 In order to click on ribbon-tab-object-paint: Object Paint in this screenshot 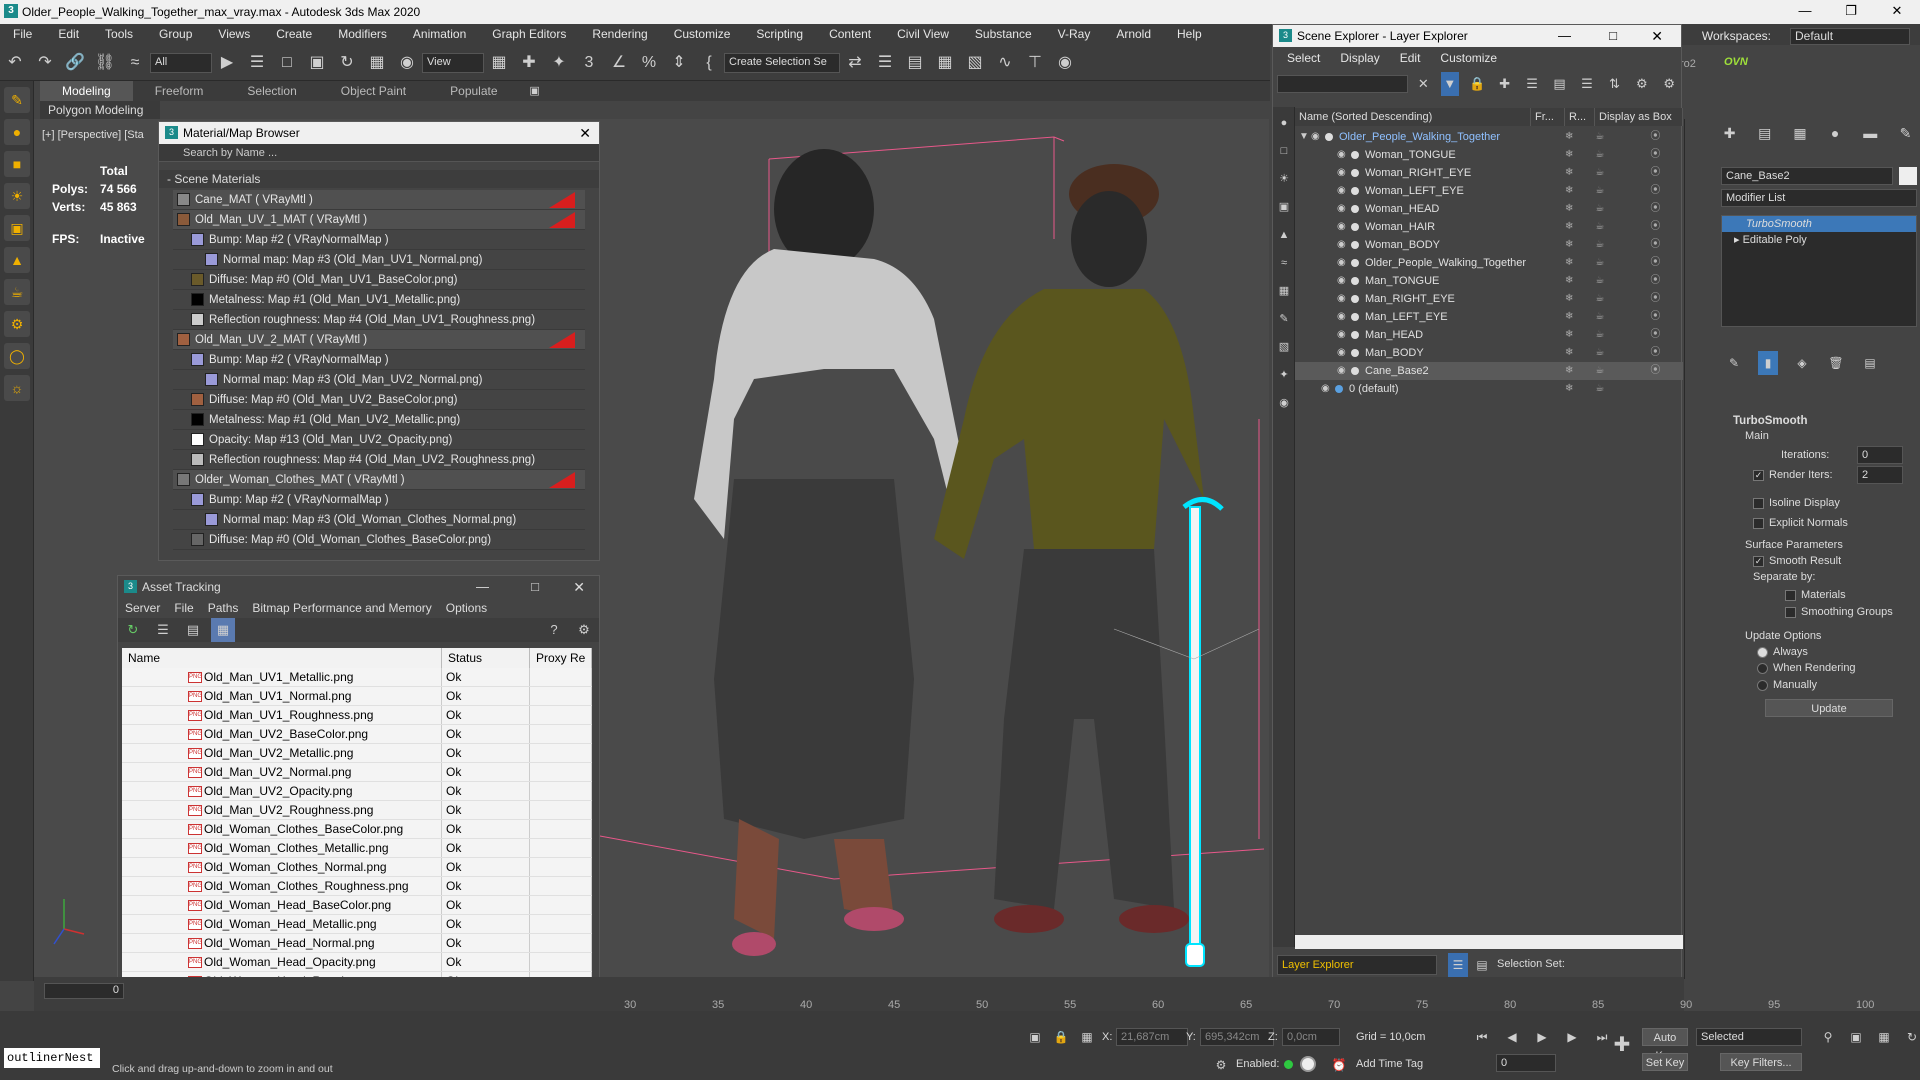, I will do `click(373, 91)`.